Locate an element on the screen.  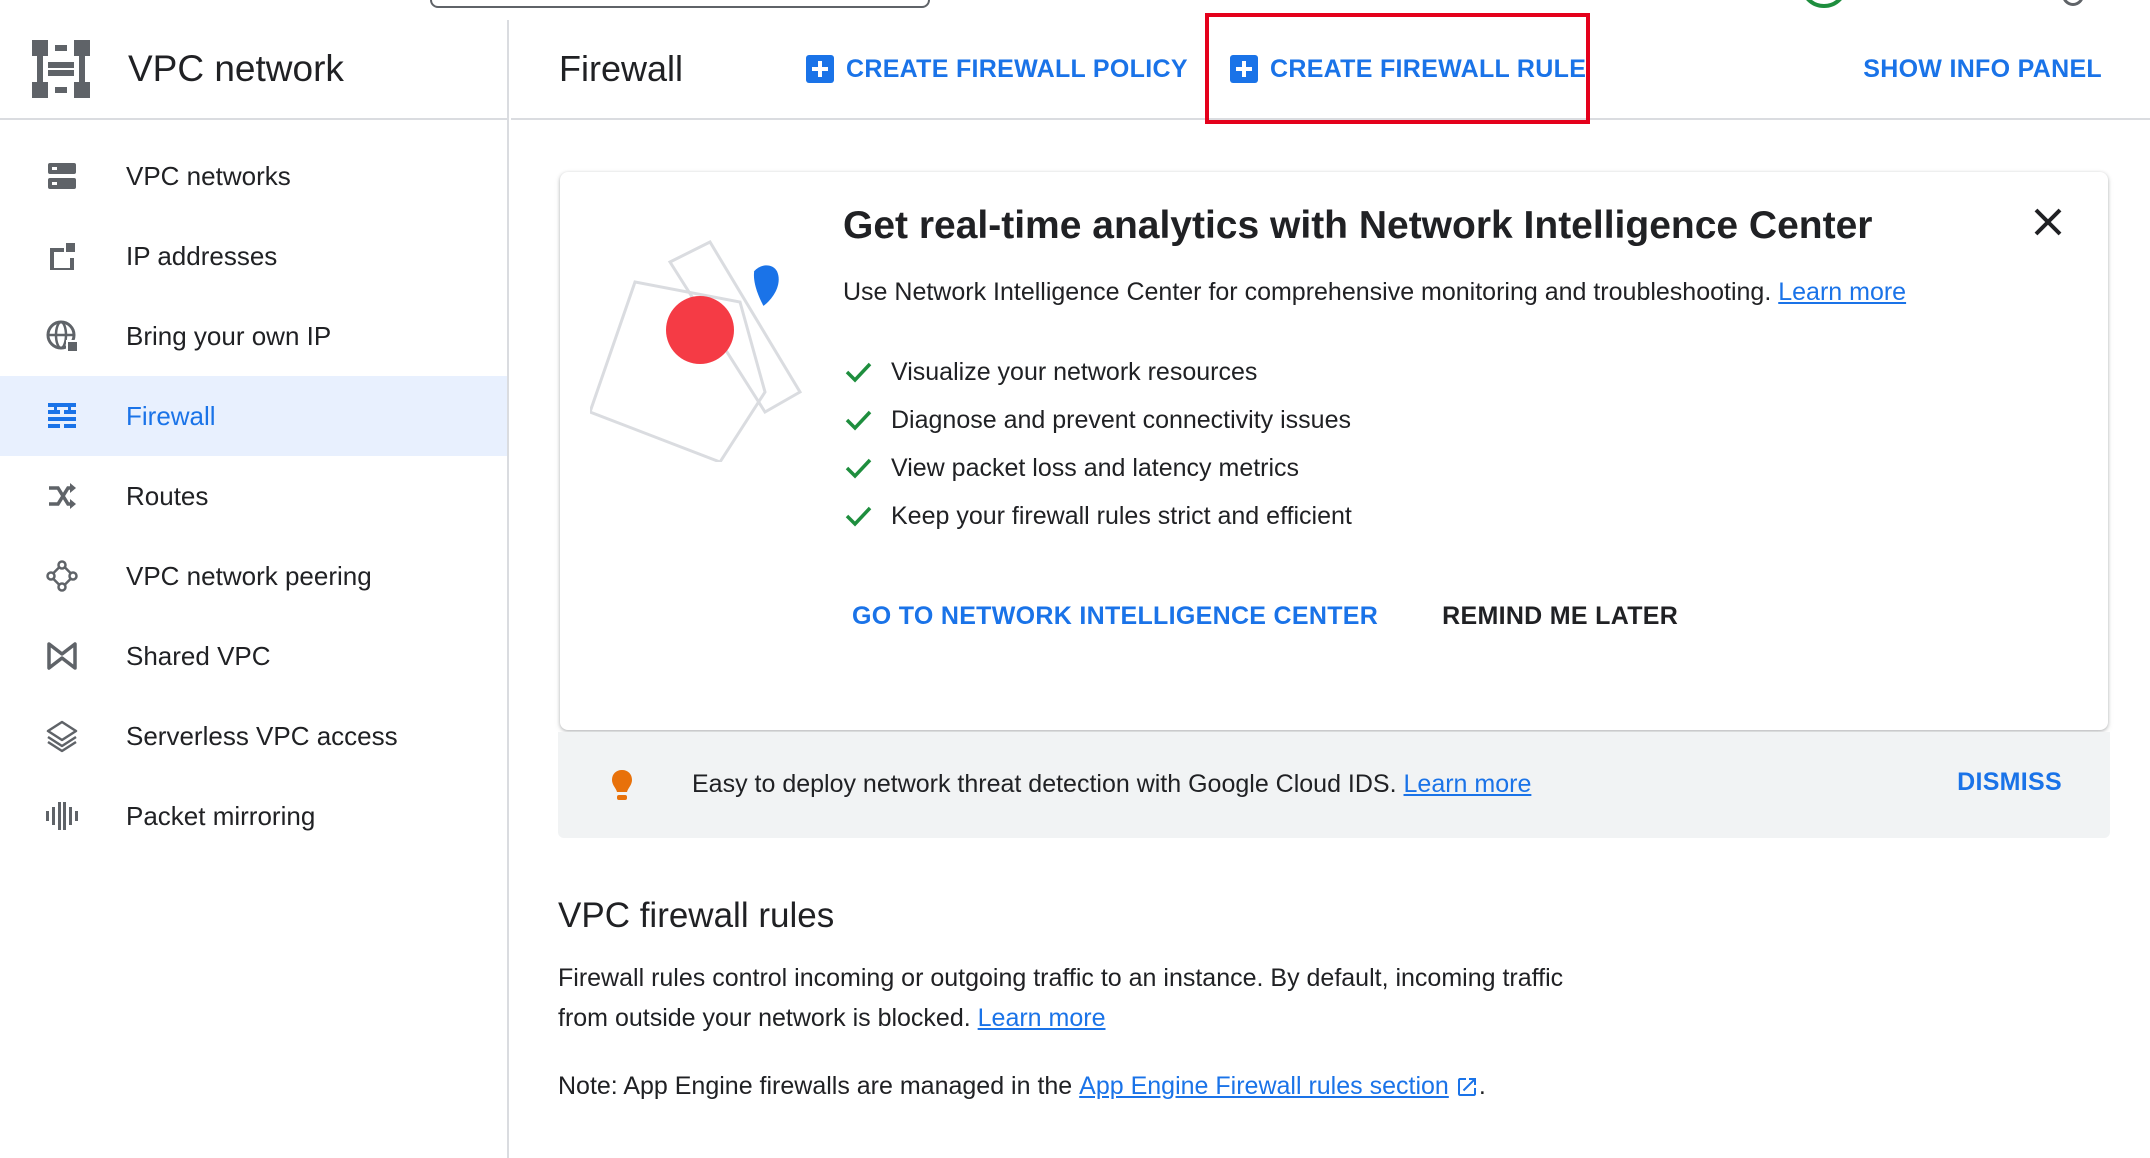
serverless-icon is located at coordinates (62, 736).